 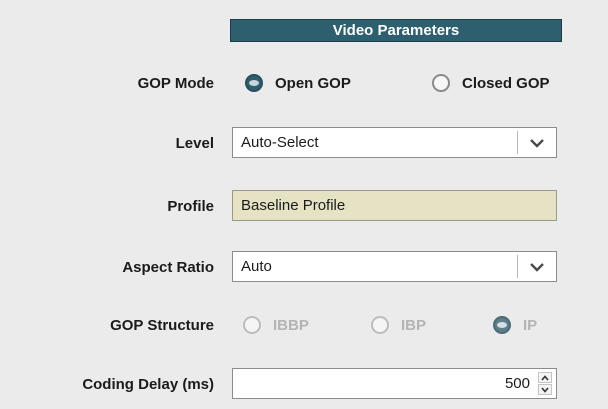 What do you see at coordinates (517, 383) in the screenshot?
I see `coding-delay-value: 500` at bounding box center [517, 383].